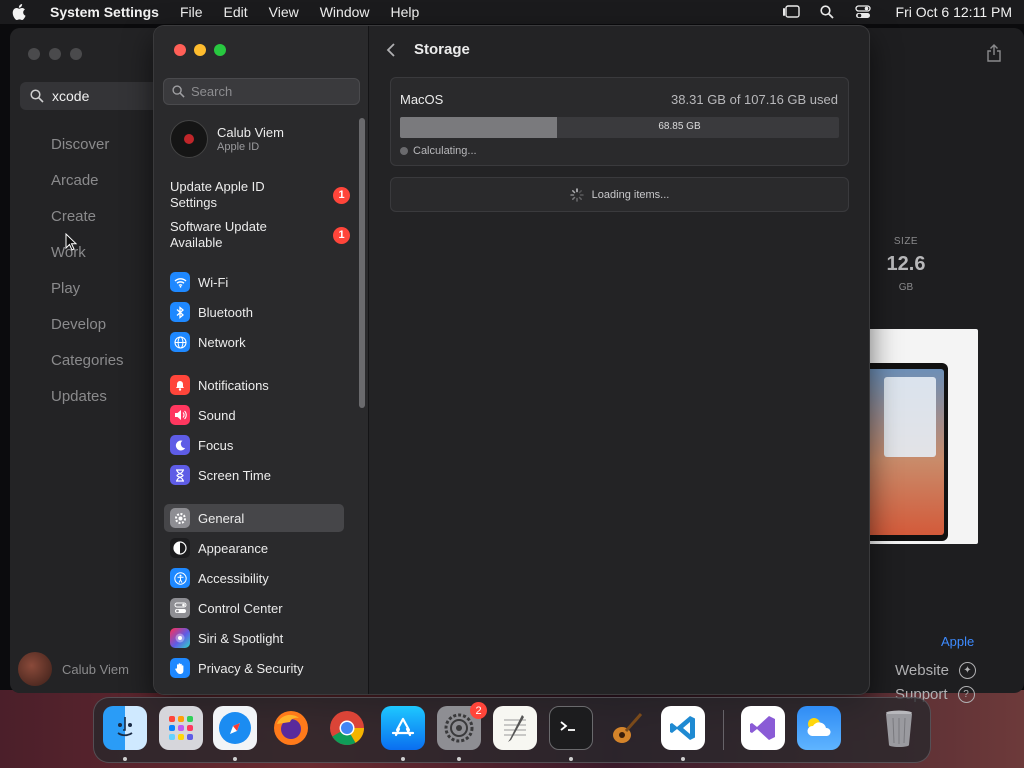 This screenshot has height=768, width=1024. I want to click on settings-search-input, so click(271, 91).